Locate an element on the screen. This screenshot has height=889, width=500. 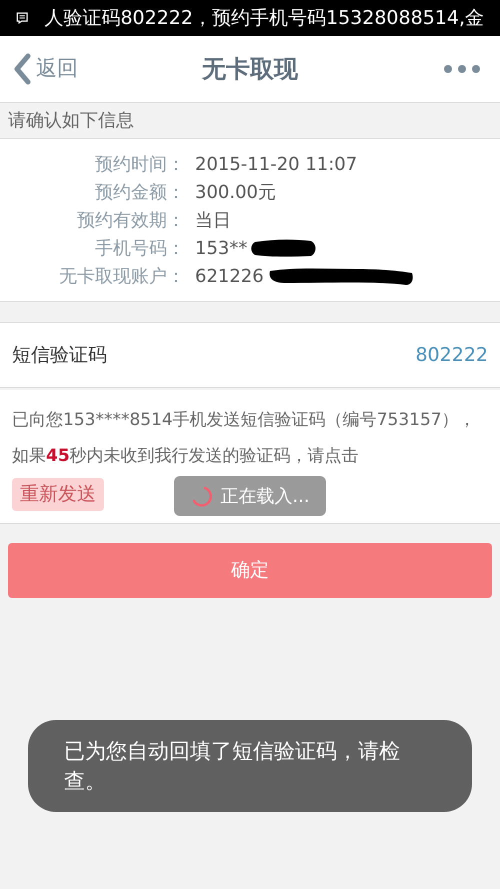
info-value: 621226 is located at coordinates (229, 276).